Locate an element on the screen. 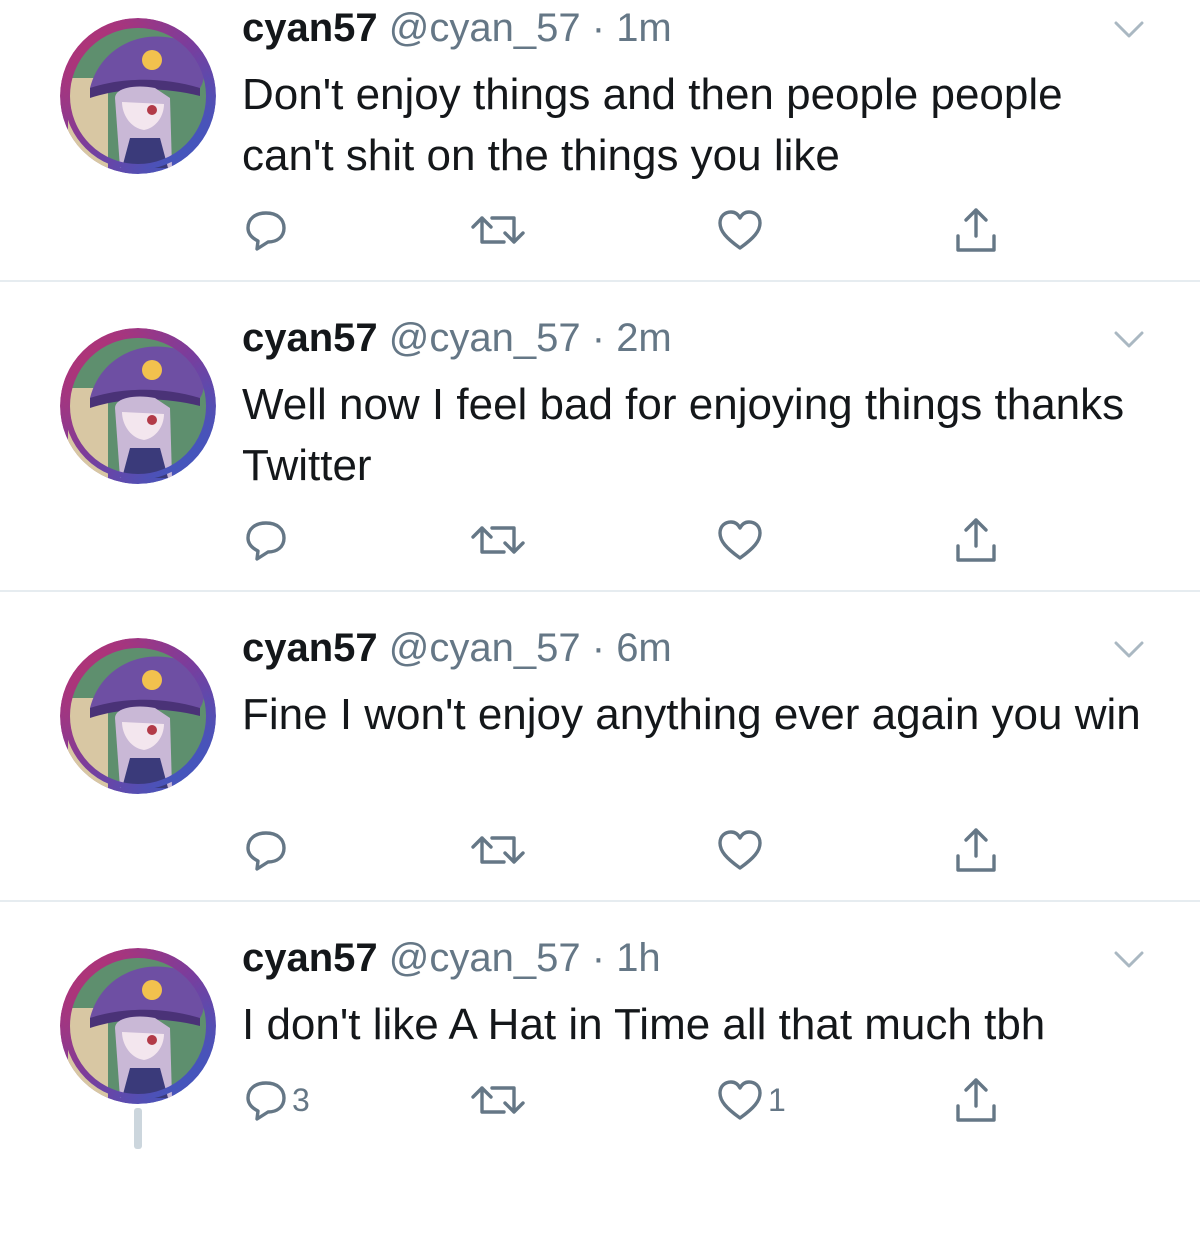  like-count: 1 is located at coordinates (777, 1099).